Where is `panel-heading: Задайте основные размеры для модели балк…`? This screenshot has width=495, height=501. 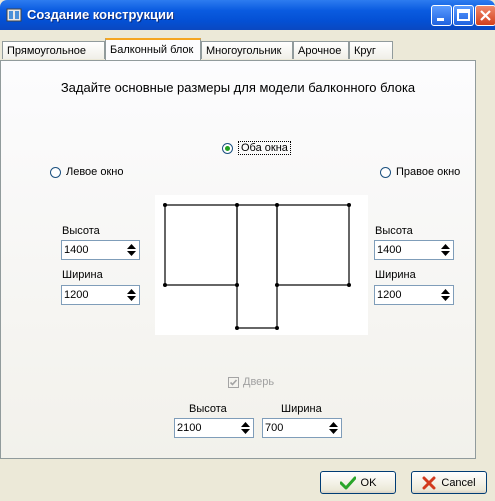 panel-heading: Задайте основные размеры для модели балк… is located at coordinates (238, 87).